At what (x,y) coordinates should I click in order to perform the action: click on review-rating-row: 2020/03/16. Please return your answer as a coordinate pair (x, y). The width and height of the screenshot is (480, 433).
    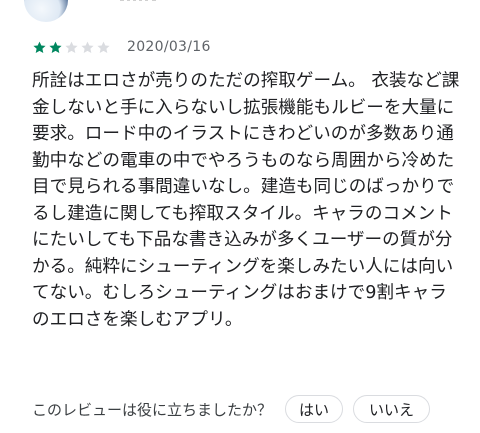
    Looking at the image, I should click on (121, 47).